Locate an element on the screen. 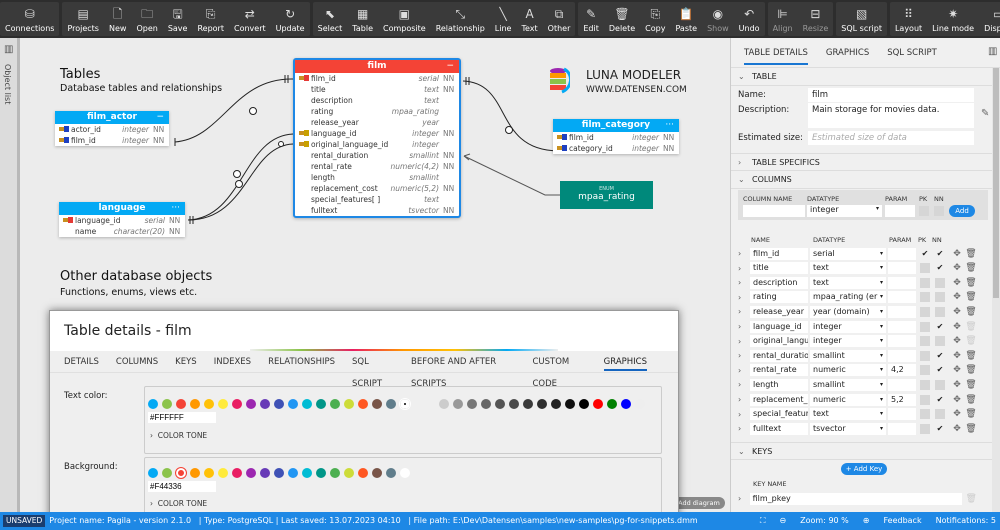 This screenshot has width=1000, height=530. toolbar-update-button: ↻ Update is located at coordinates (290, 19).